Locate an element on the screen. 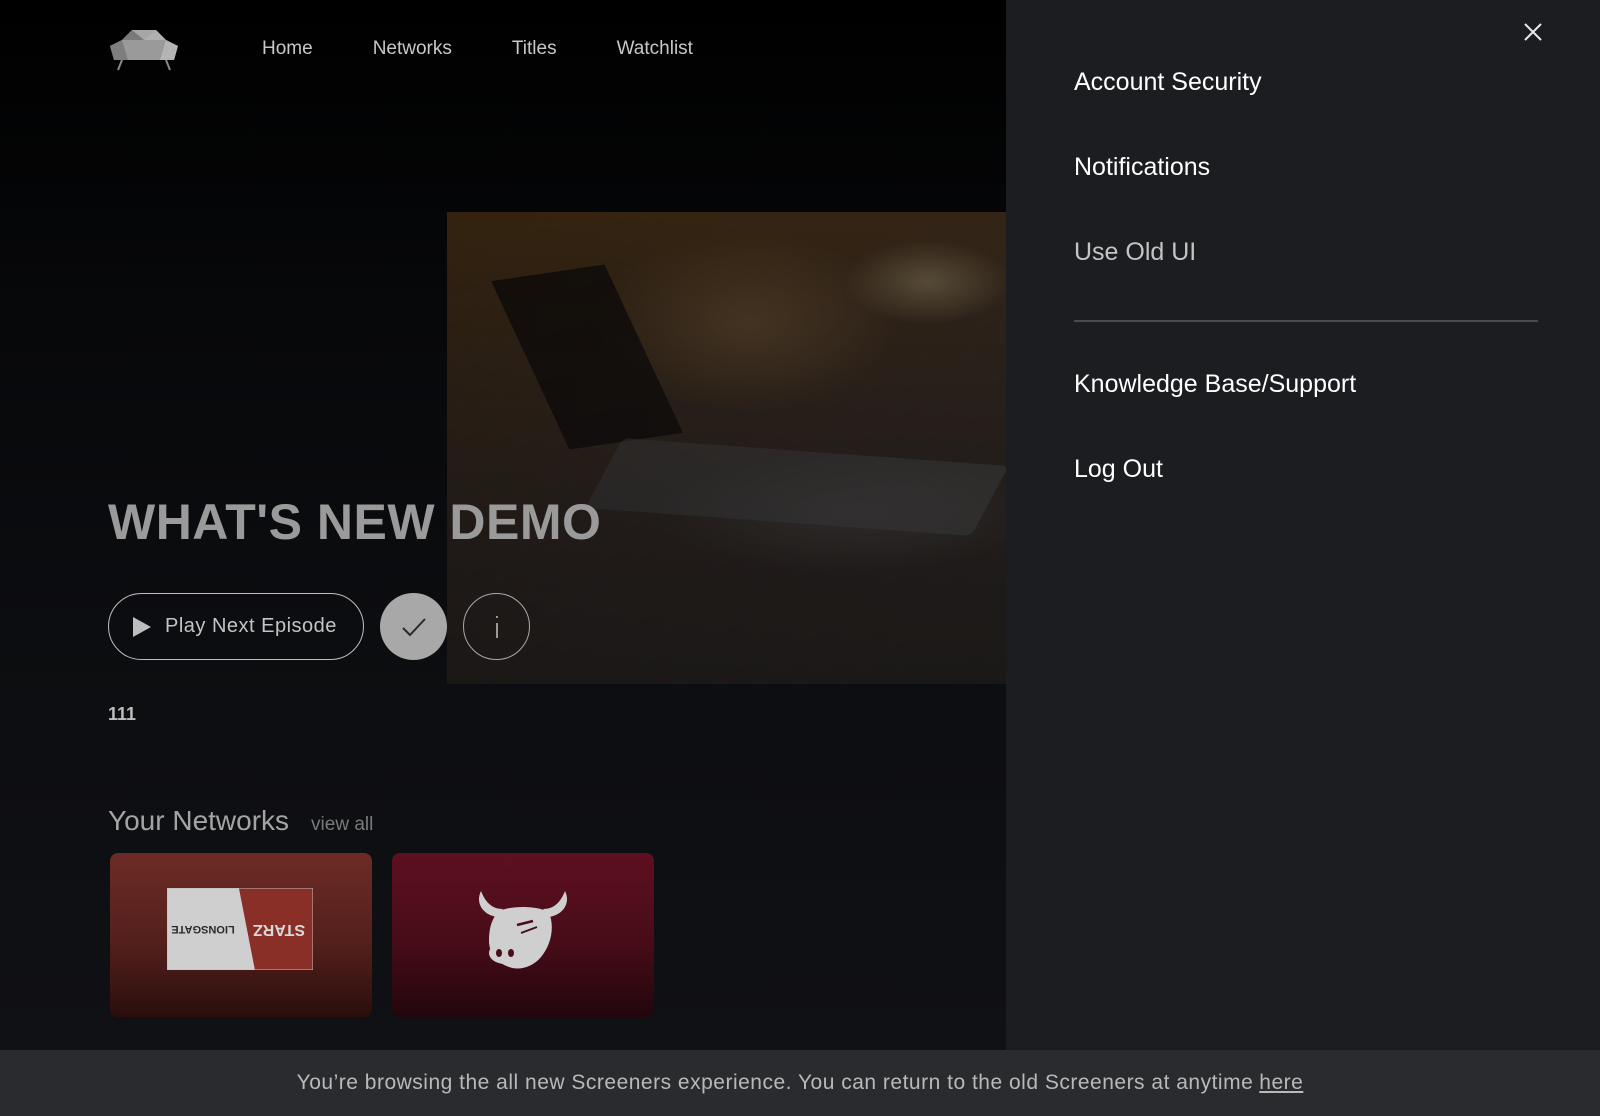  networks-title: Your Networks is located at coordinates (199, 820).